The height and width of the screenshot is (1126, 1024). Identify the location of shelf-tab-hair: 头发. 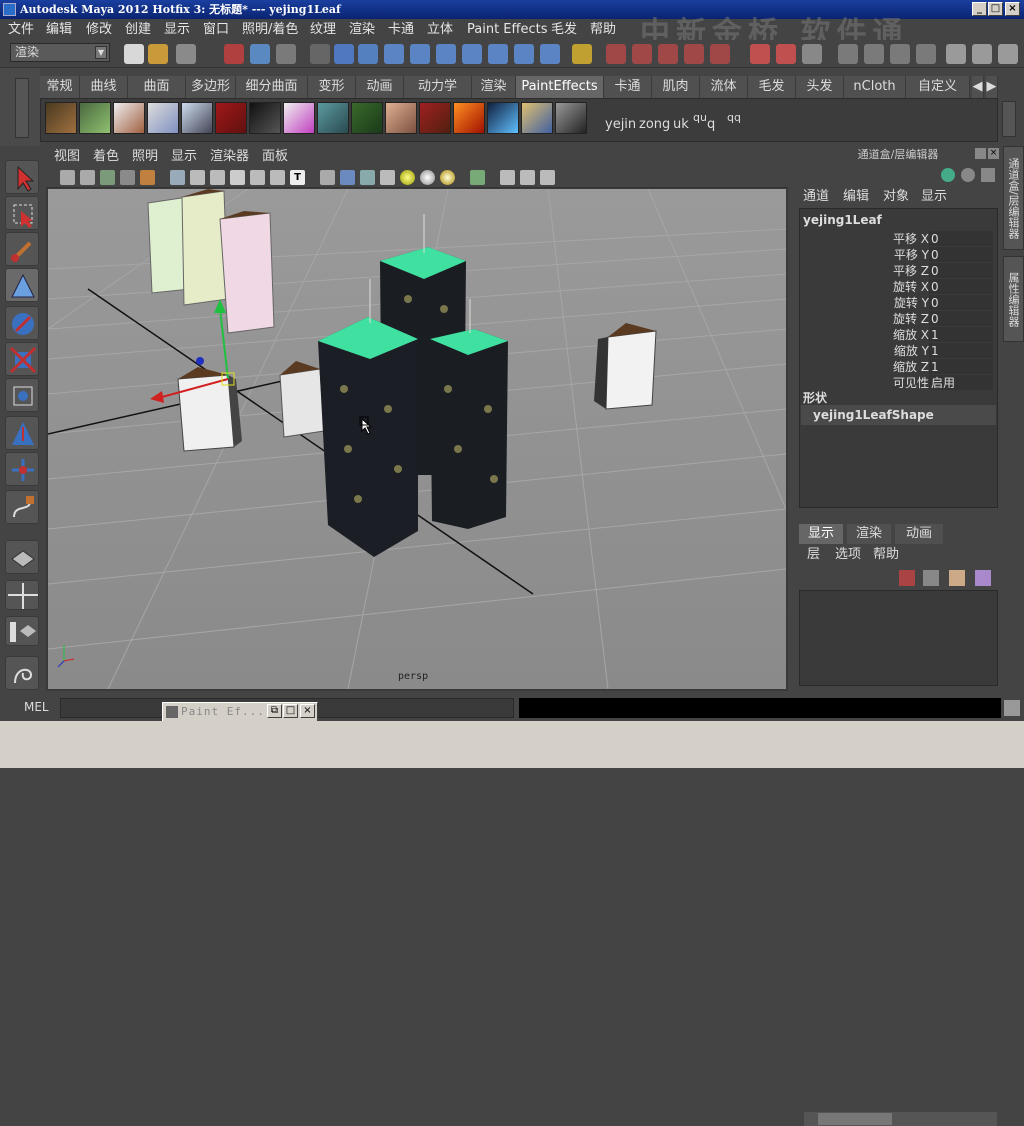
(820, 87).